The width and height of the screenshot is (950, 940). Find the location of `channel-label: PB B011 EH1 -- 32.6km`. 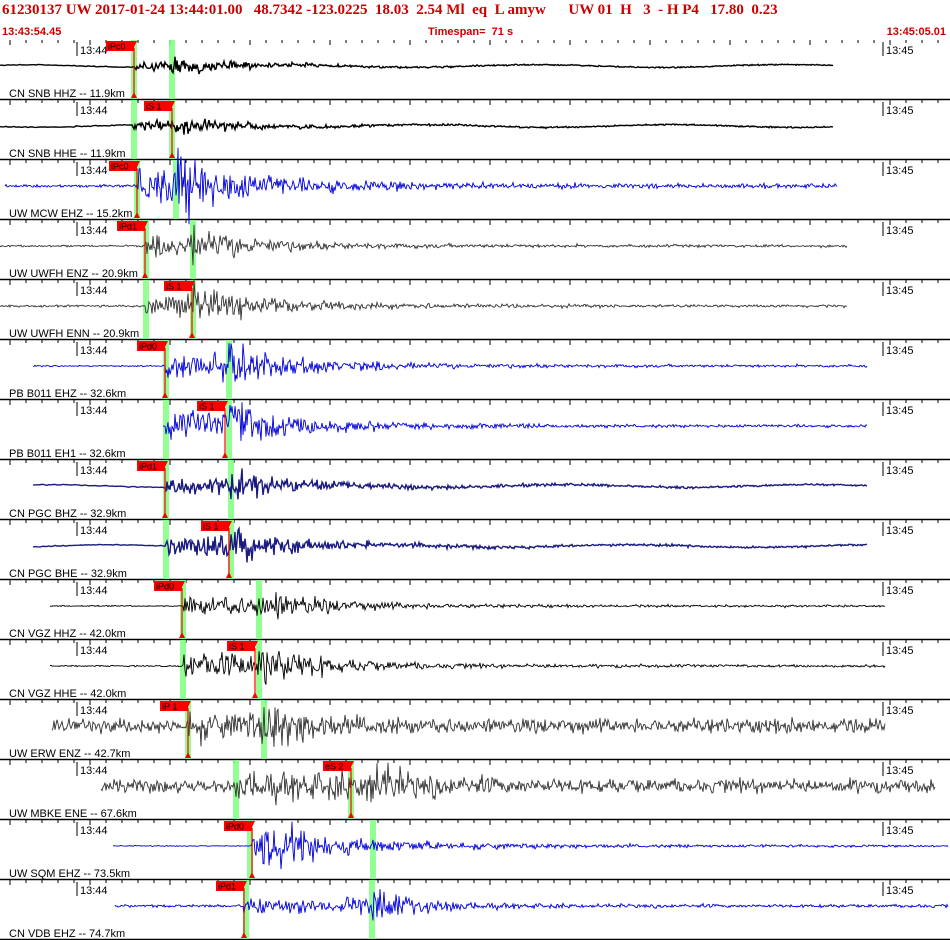

channel-label: PB B011 EH1 -- 32.6km is located at coordinates (67, 454).